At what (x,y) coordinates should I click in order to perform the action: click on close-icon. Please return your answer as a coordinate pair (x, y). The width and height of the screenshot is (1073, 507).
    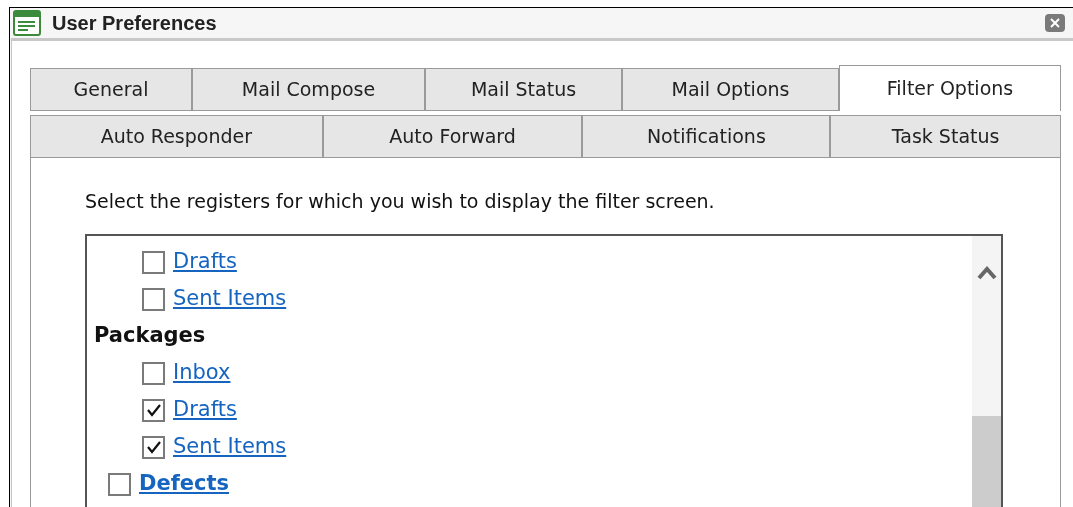
    Looking at the image, I should click on (1055, 23).